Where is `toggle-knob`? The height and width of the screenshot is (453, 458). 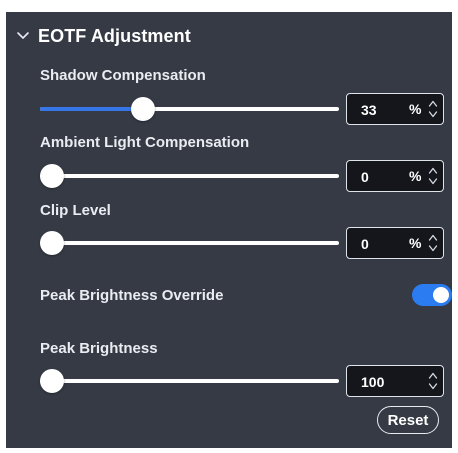 toggle-knob is located at coordinates (441, 295).